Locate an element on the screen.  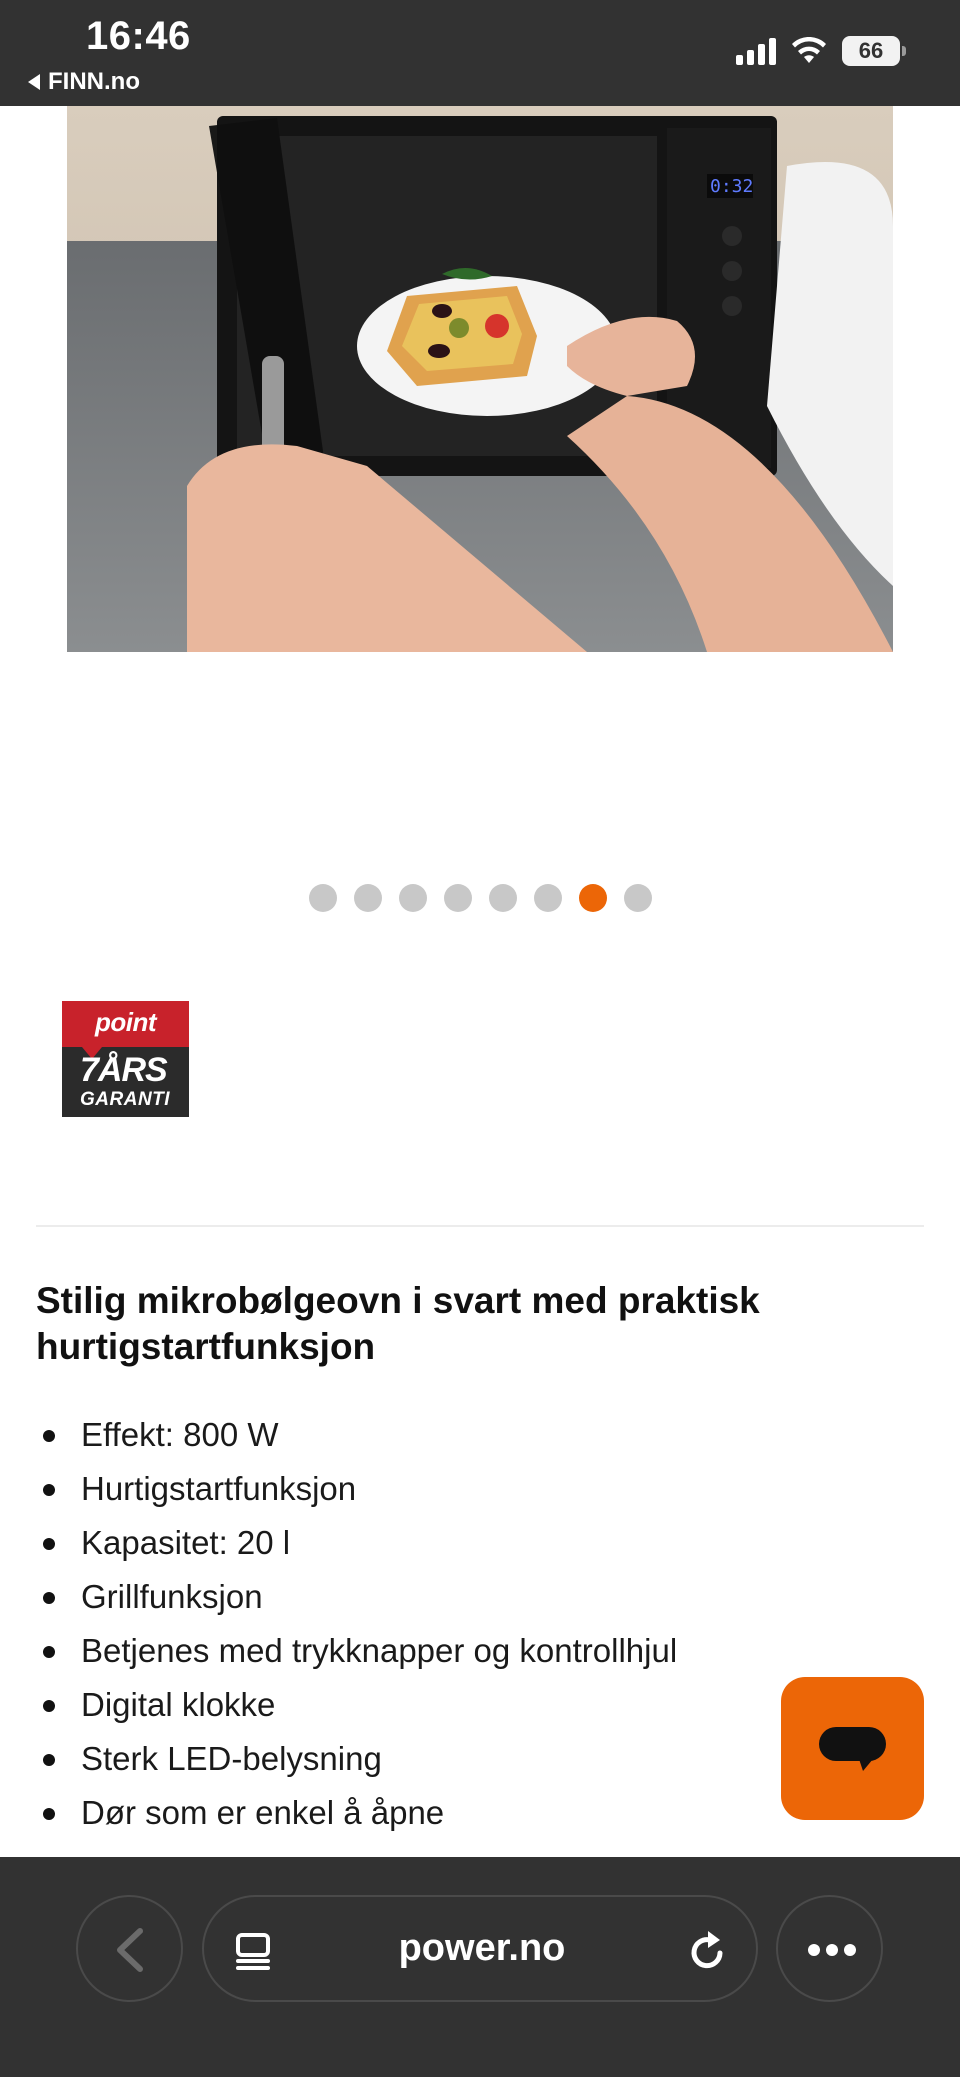
chevron-left-icon is located at coordinates (130, 1950).